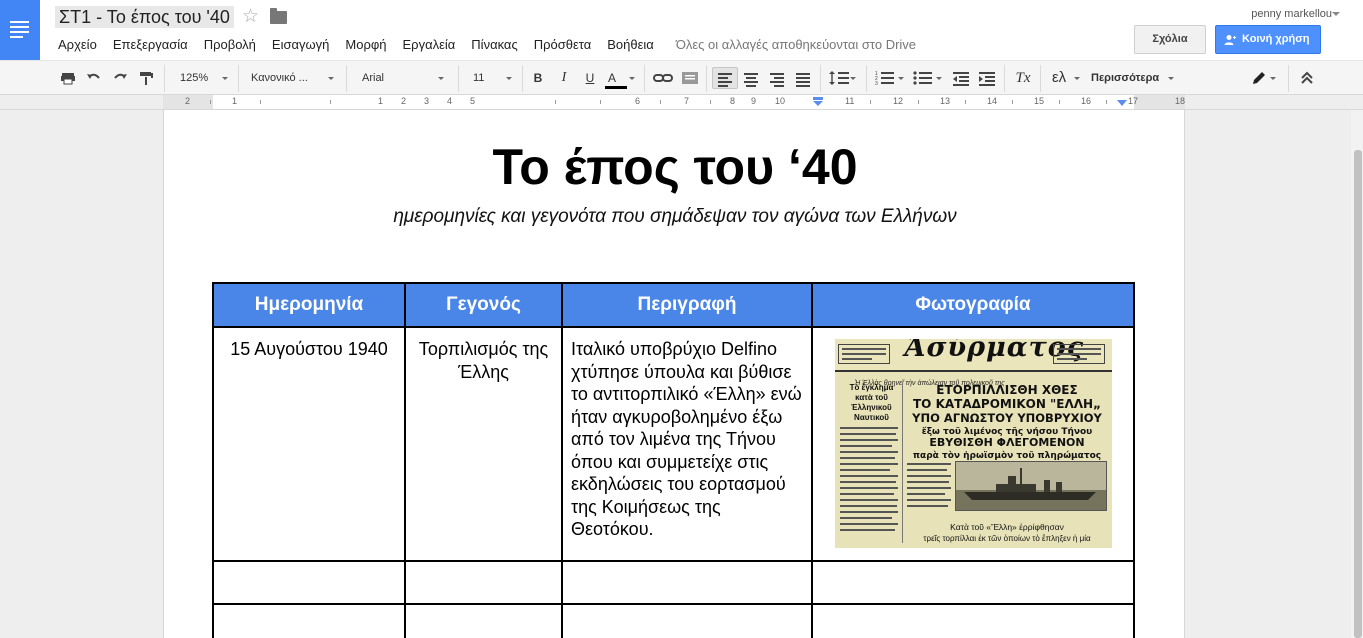  Describe the element at coordinates (1023, 78) in the screenshot. I see `clear-formatting-button: Tx` at that location.